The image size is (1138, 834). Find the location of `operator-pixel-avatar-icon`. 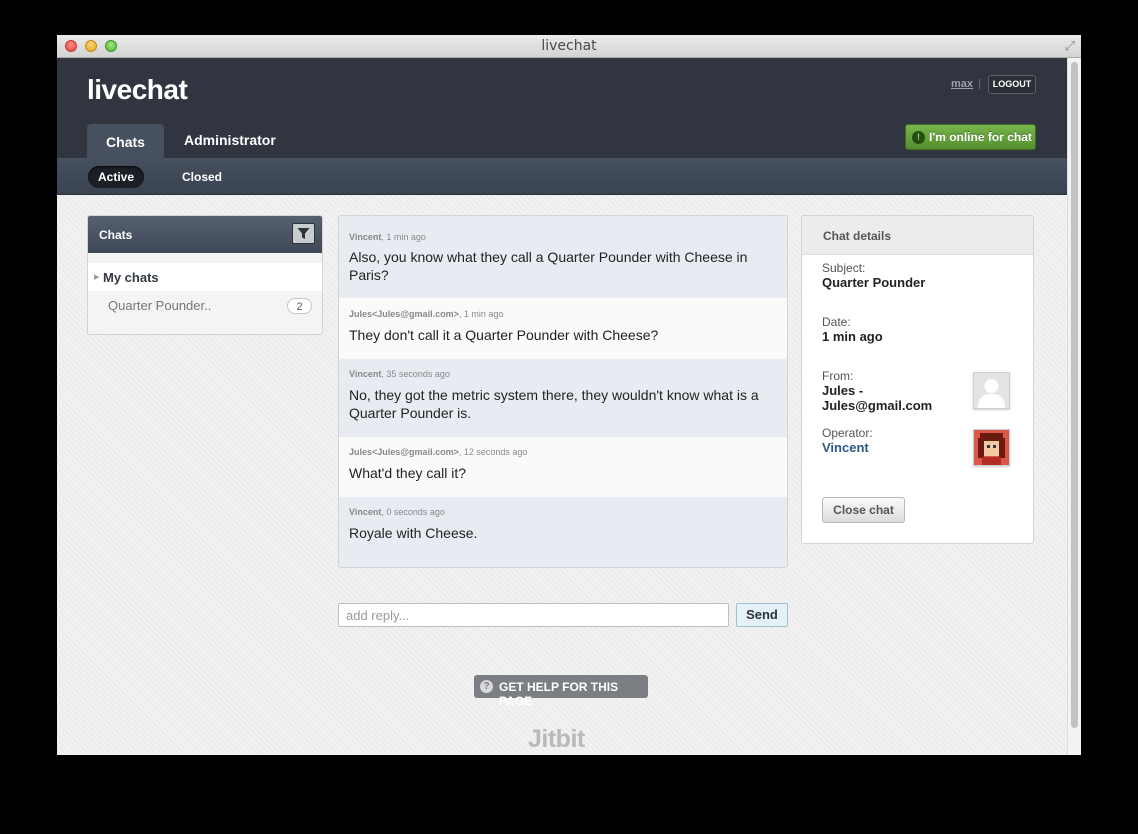

operator-pixel-avatar-icon is located at coordinates (991, 447).